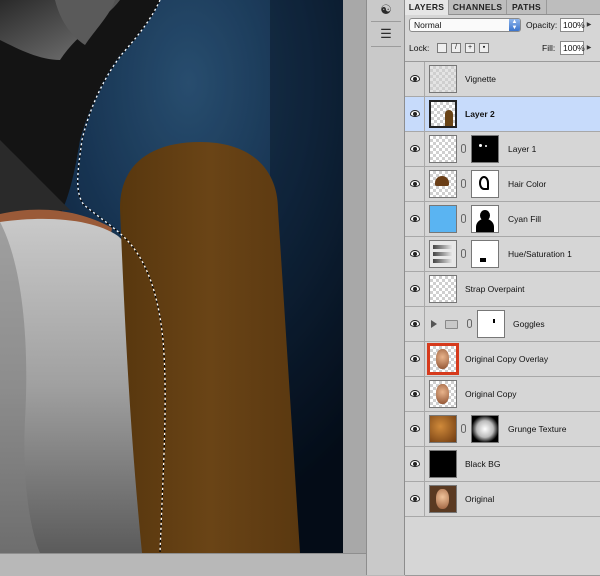 The height and width of the screenshot is (576, 600). I want to click on layer-name: Hue/Saturation 1, so click(540, 254).